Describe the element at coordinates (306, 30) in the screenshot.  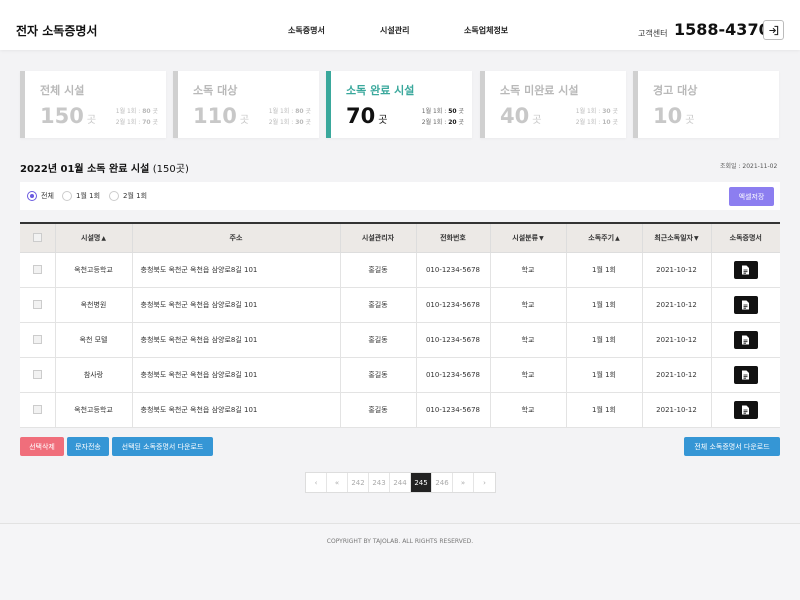
I see `nav-item-certificate: 소독증명서` at that location.